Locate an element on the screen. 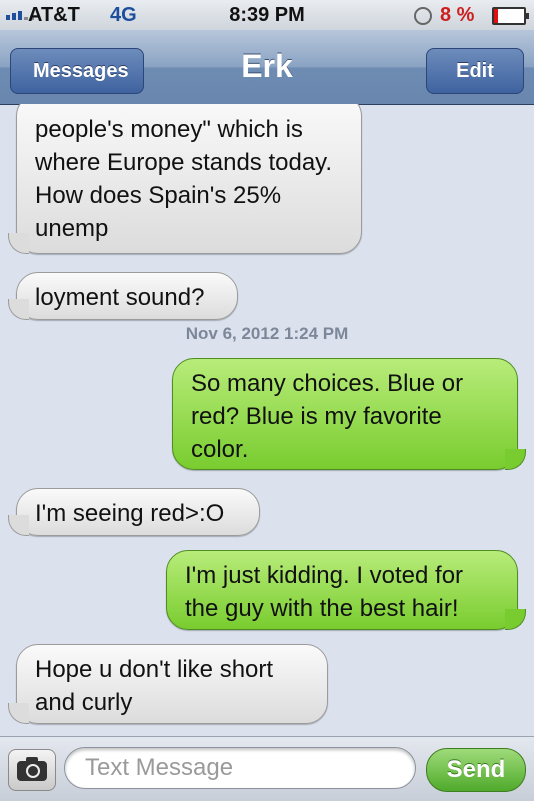 Image resolution: width=534 pixels, height=801 pixels. incoming-message: loyment sound? is located at coordinates (123, 296).